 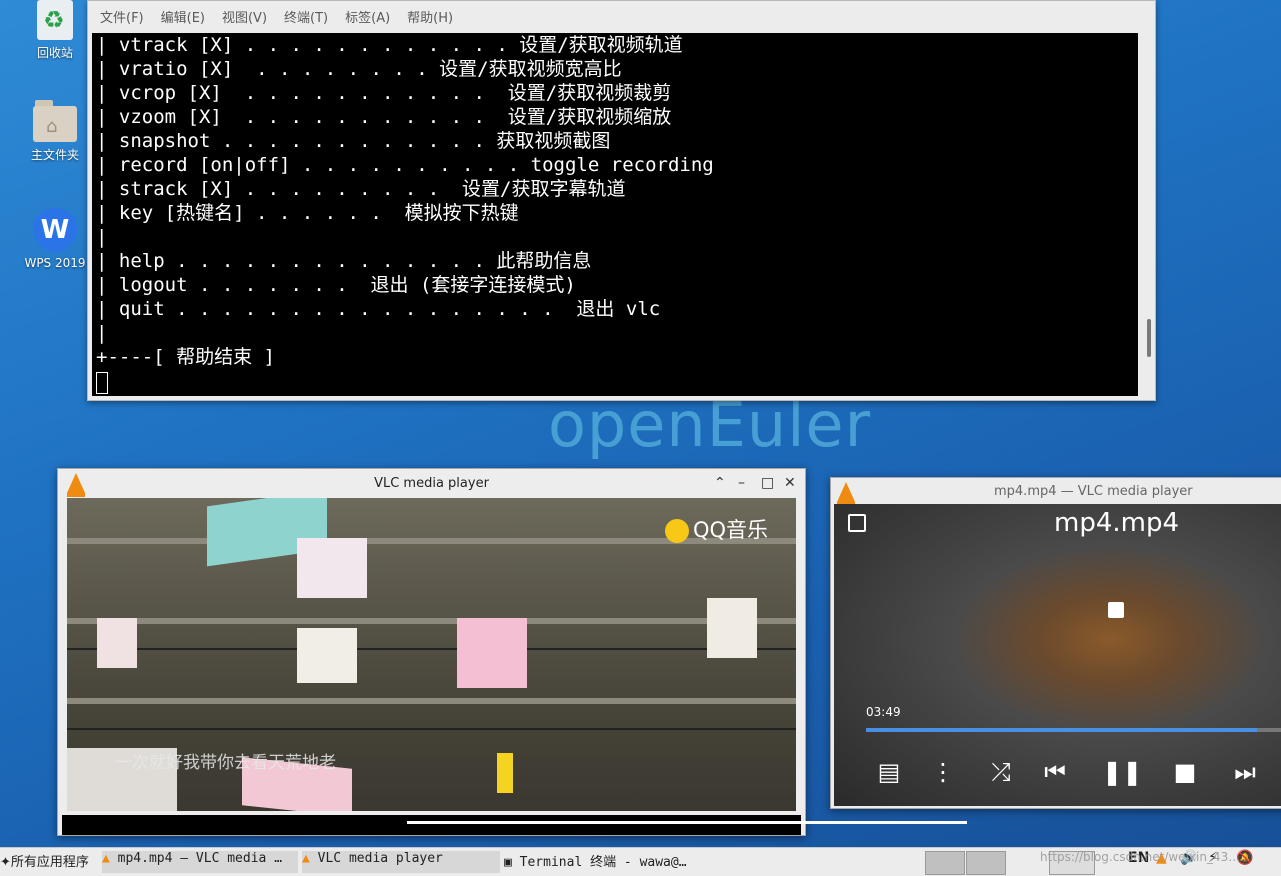 I want to click on desktop-icon-trash: 回收站, so click(x=55, y=30).